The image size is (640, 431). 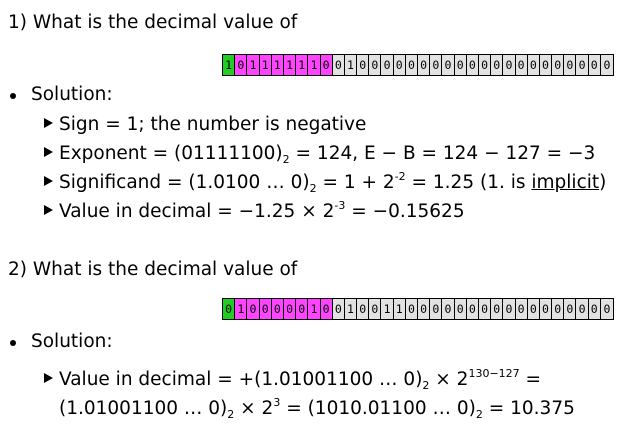 I want to click on value2b-binary: = (1010.01100 … 0), so click(x=378, y=408).